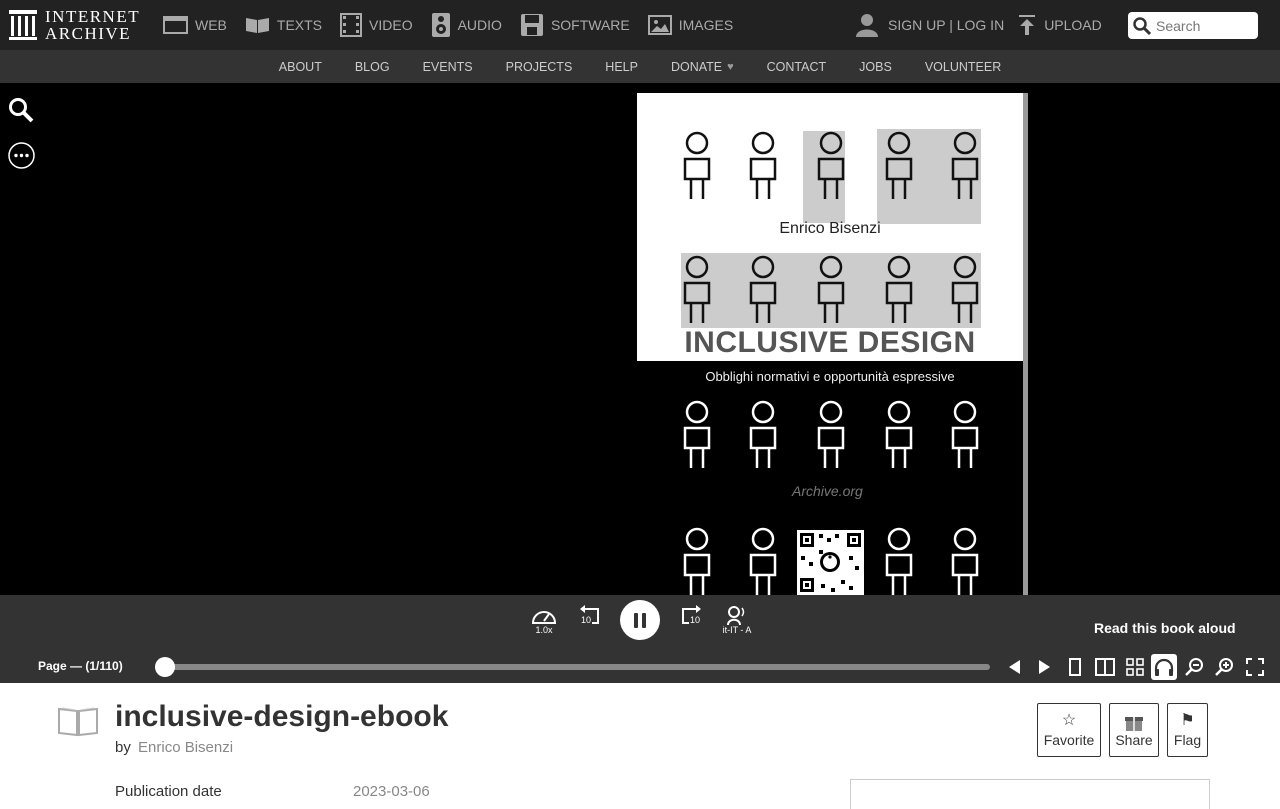  I want to click on subnav-blog: BLOG, so click(372, 67).